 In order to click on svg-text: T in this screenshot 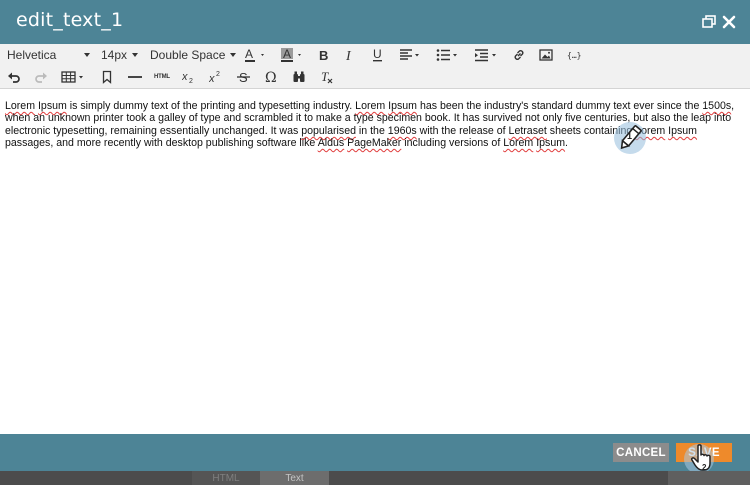, I will do `click(325, 77)`.